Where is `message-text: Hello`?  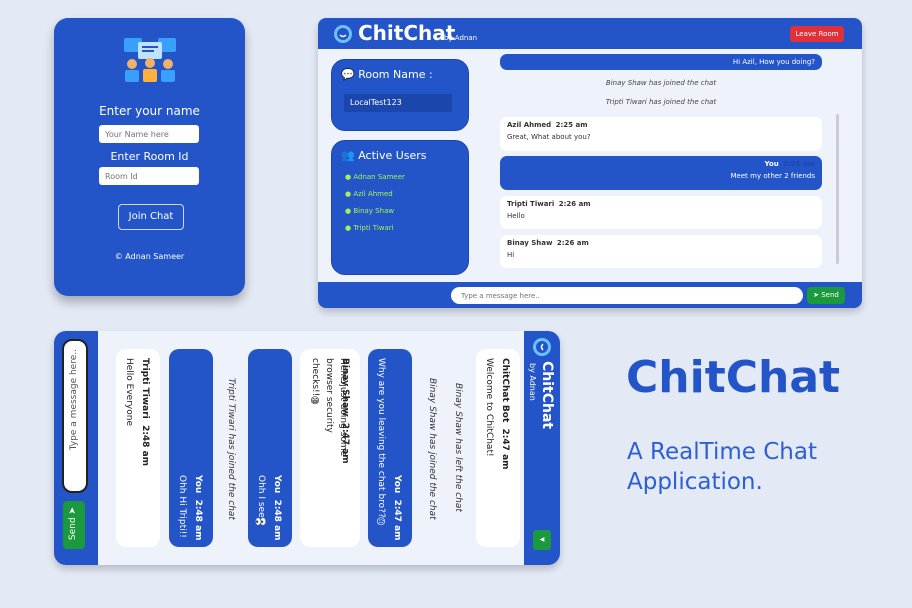
message-text: Hello is located at coordinates (516, 216).